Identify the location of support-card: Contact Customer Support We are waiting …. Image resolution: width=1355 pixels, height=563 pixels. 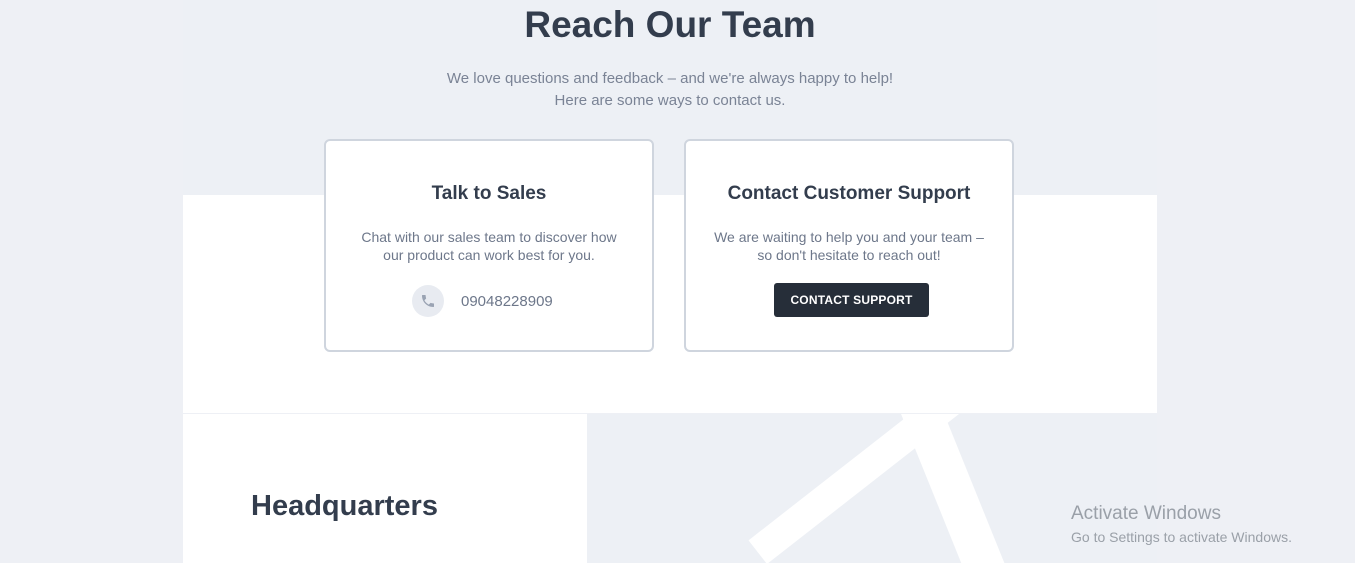
(849, 245).